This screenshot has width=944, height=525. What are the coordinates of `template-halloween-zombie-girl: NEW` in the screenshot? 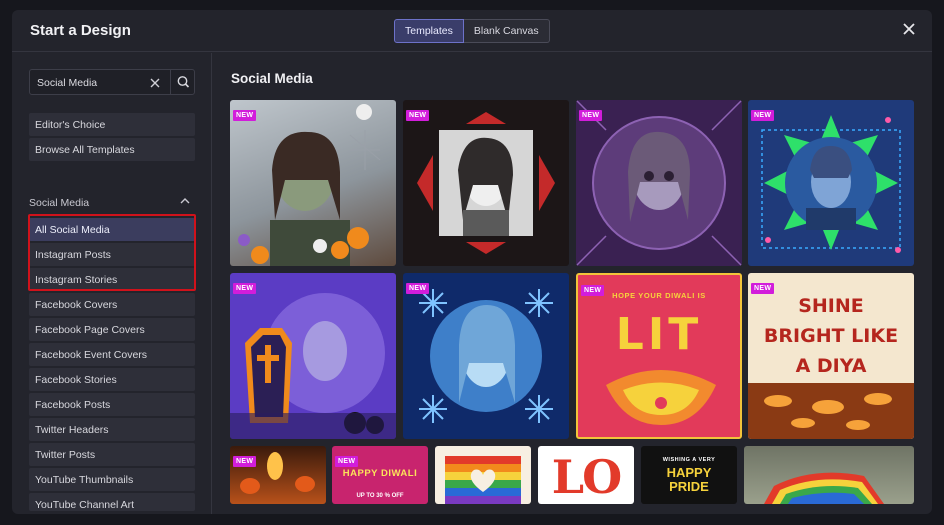 It's located at (313, 183).